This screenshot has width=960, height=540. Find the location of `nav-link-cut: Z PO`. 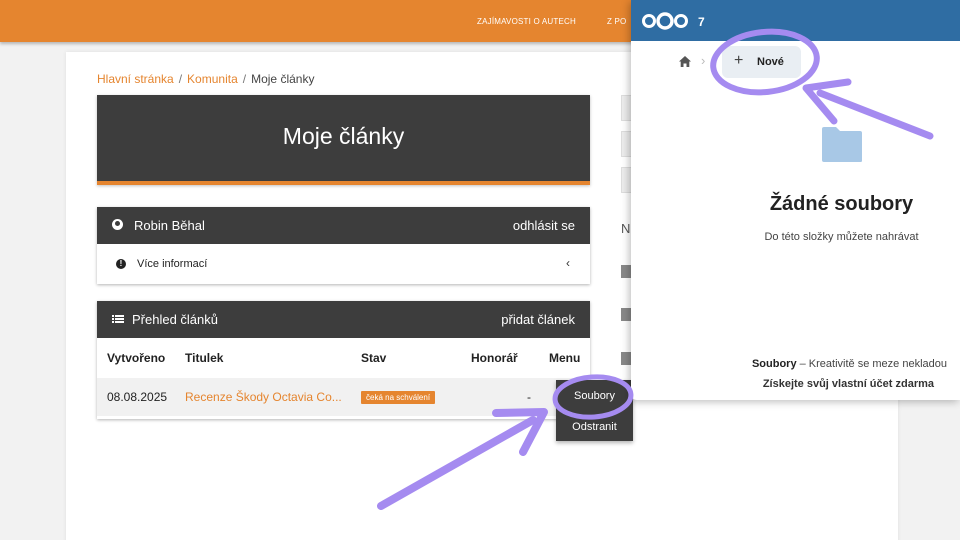

nav-link-cut: Z PO is located at coordinates (616, 21).